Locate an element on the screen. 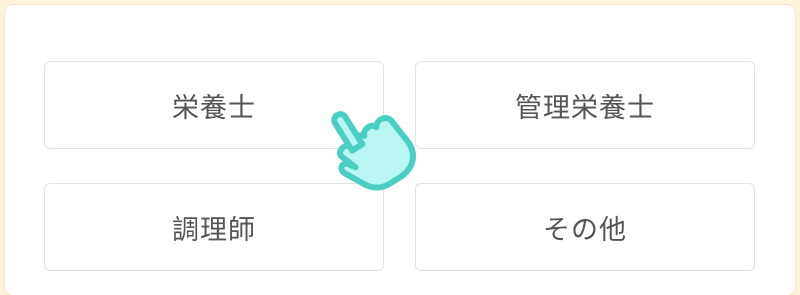 Image resolution: width=800 pixels, height=295 pixels. option-button-sonota: その他 is located at coordinates (585, 227).